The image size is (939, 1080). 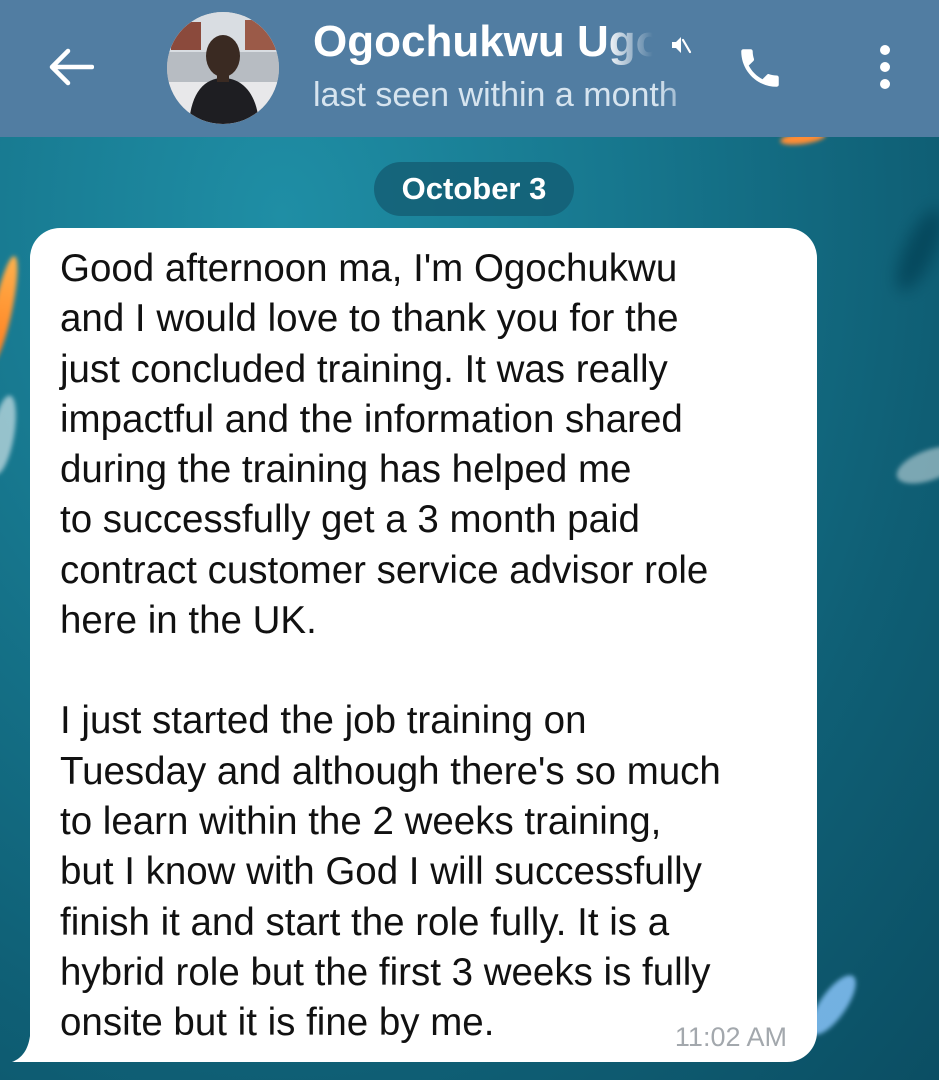 What do you see at coordinates (682, 45) in the screenshot?
I see `muted-speaker-icon` at bounding box center [682, 45].